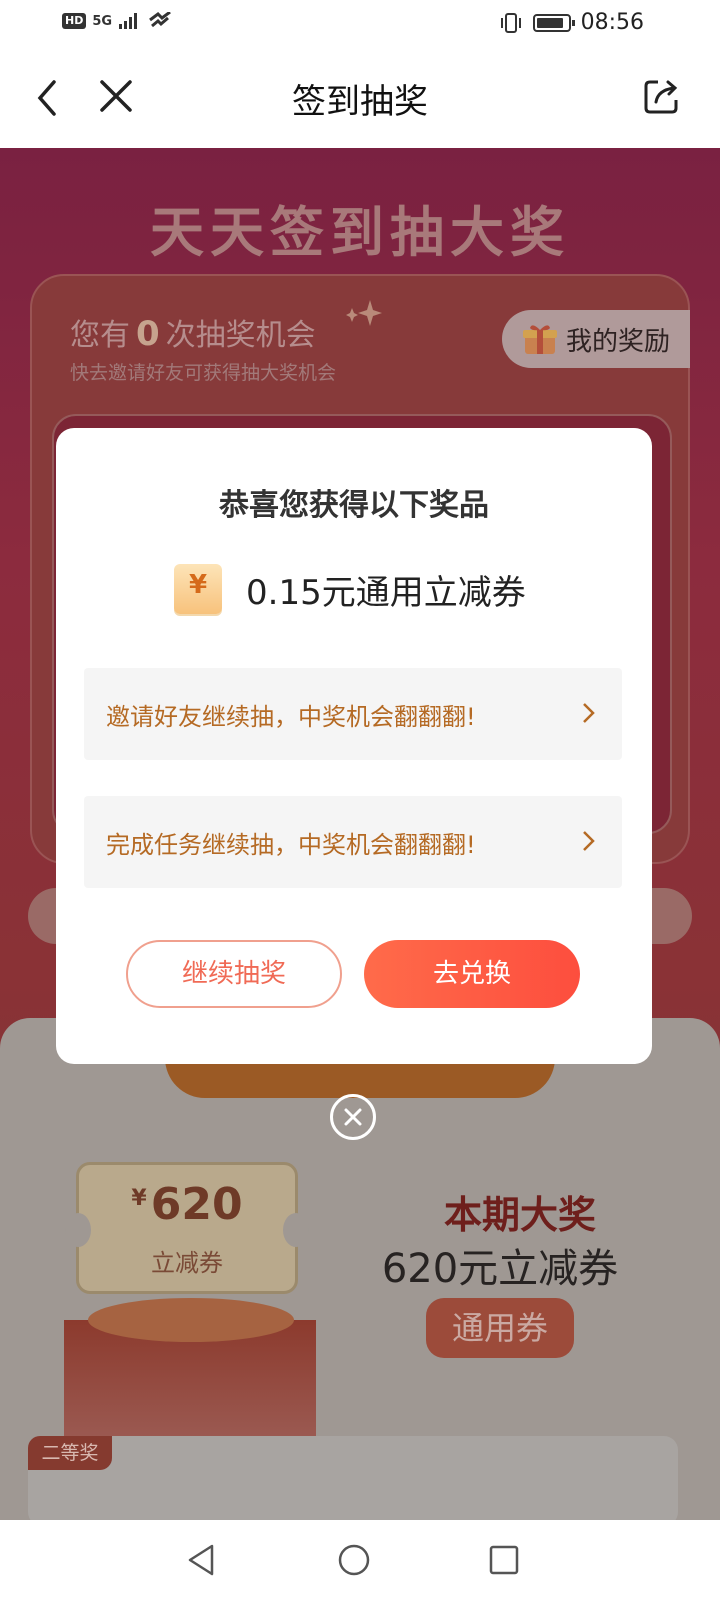  What do you see at coordinates (500, 1269) in the screenshot?
I see `grand-prize-name: 620元立减券` at bounding box center [500, 1269].